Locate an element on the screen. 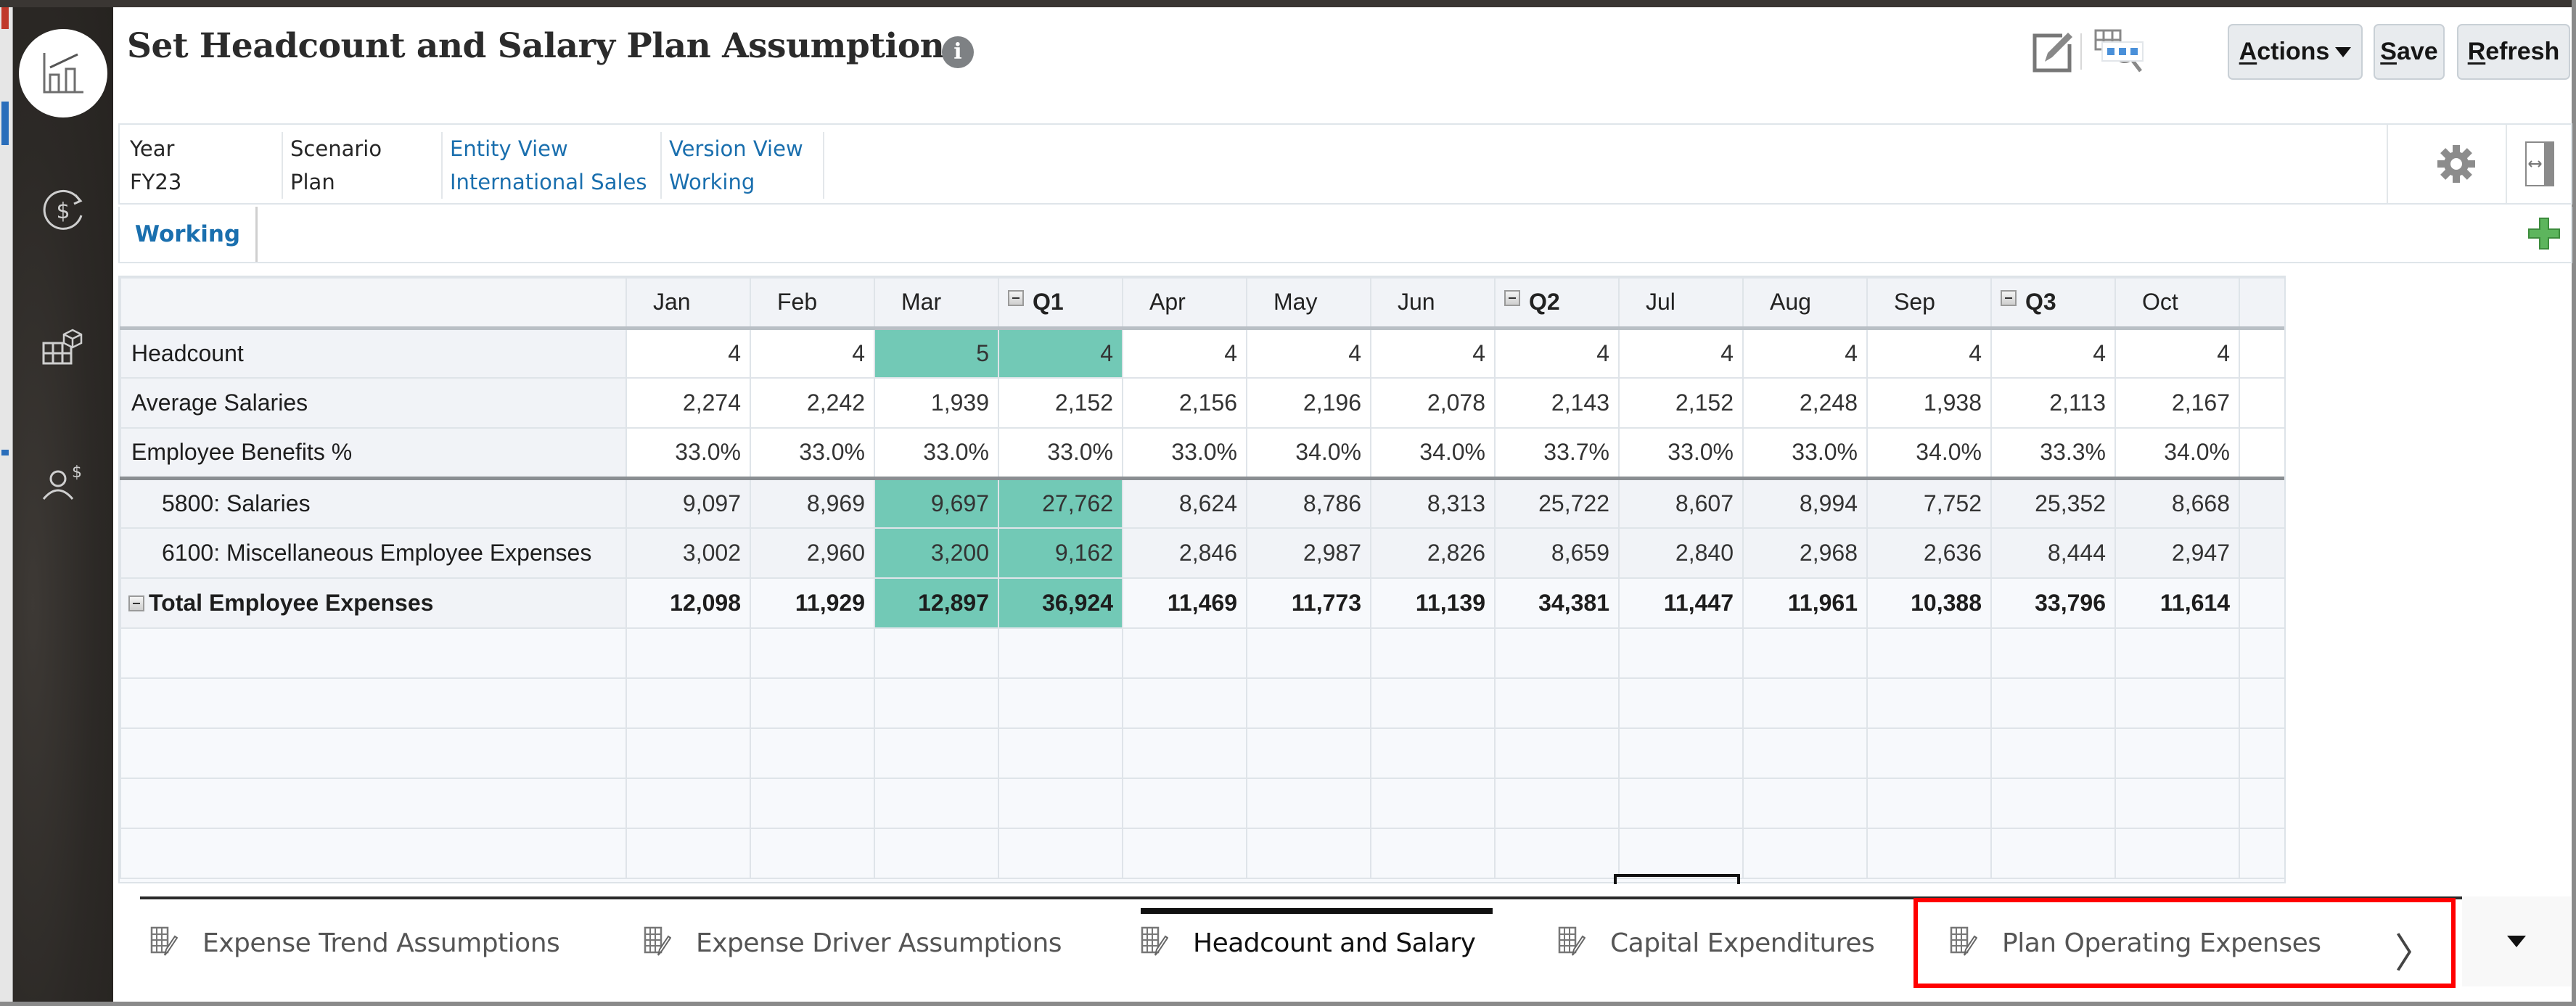 The width and height of the screenshot is (2576, 1006). column-header: Jan is located at coordinates (688, 303).